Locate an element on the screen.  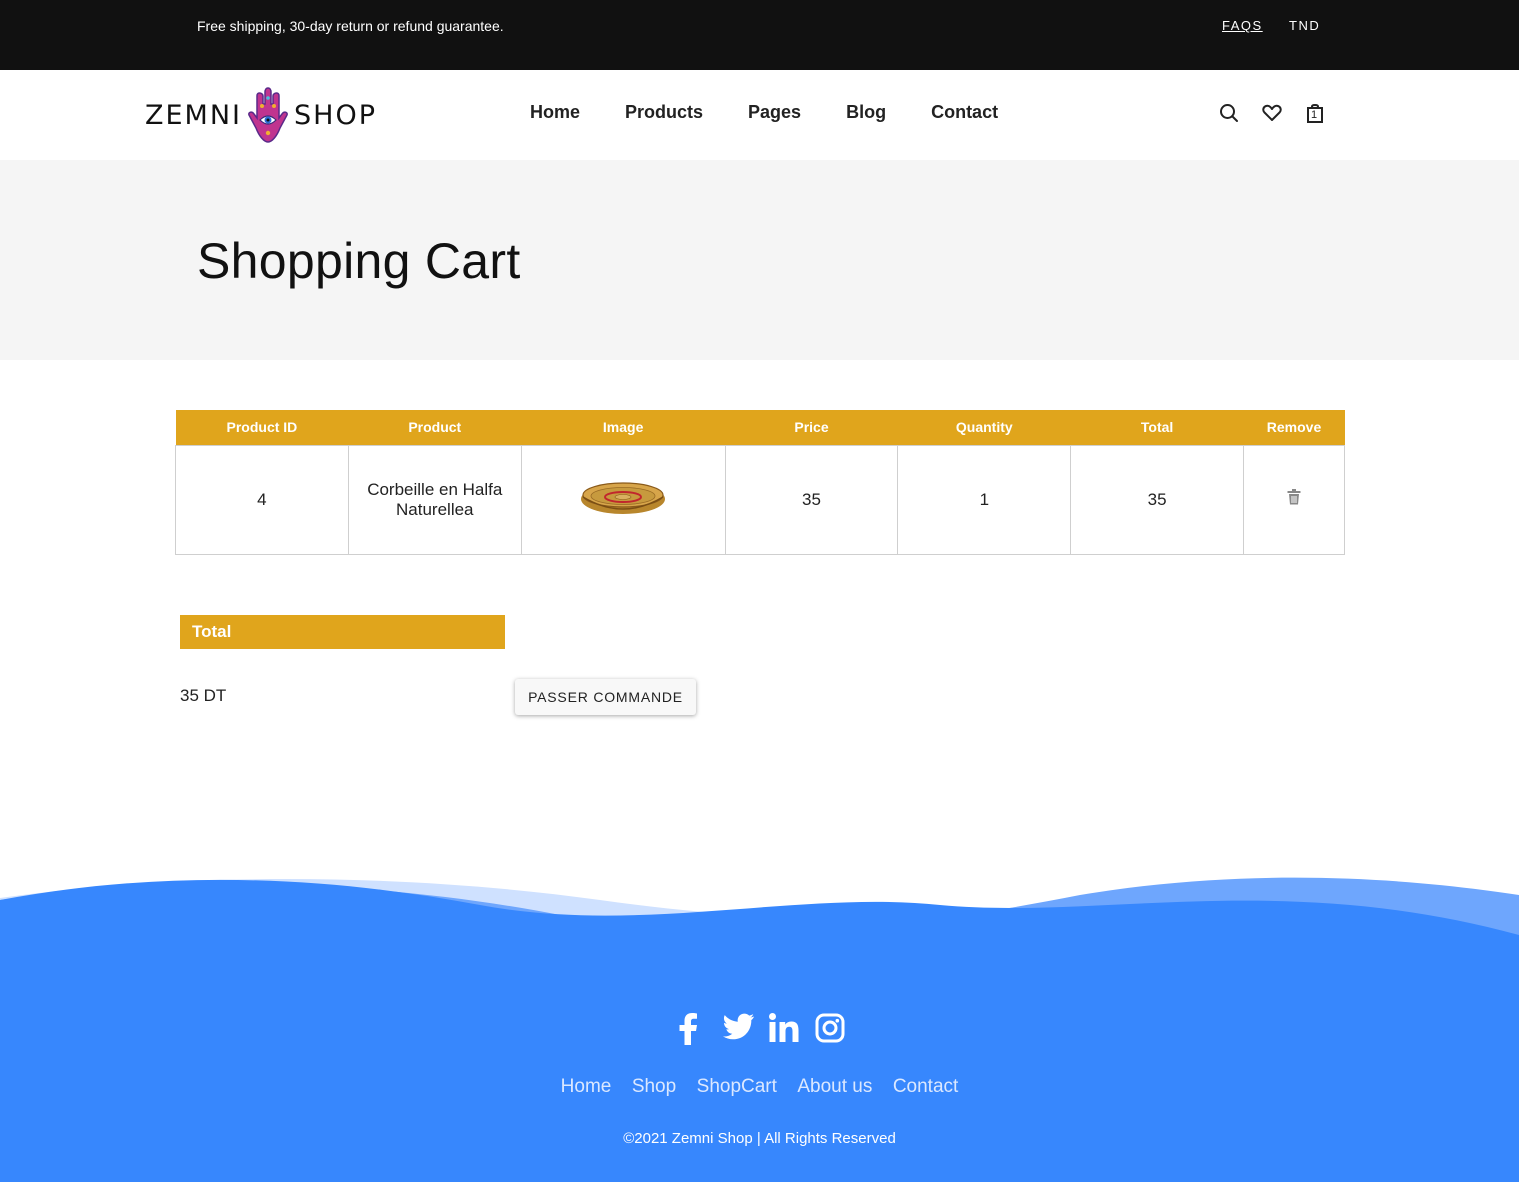
place-order-button: PASSER COMMANDE is located at coordinates (605, 697).